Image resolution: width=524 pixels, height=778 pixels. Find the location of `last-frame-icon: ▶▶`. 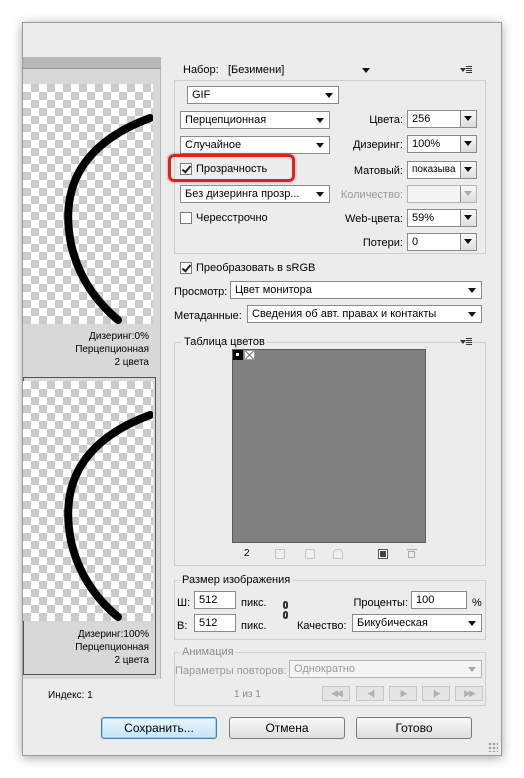

last-frame-icon: ▶▶ is located at coordinates (470, 693).